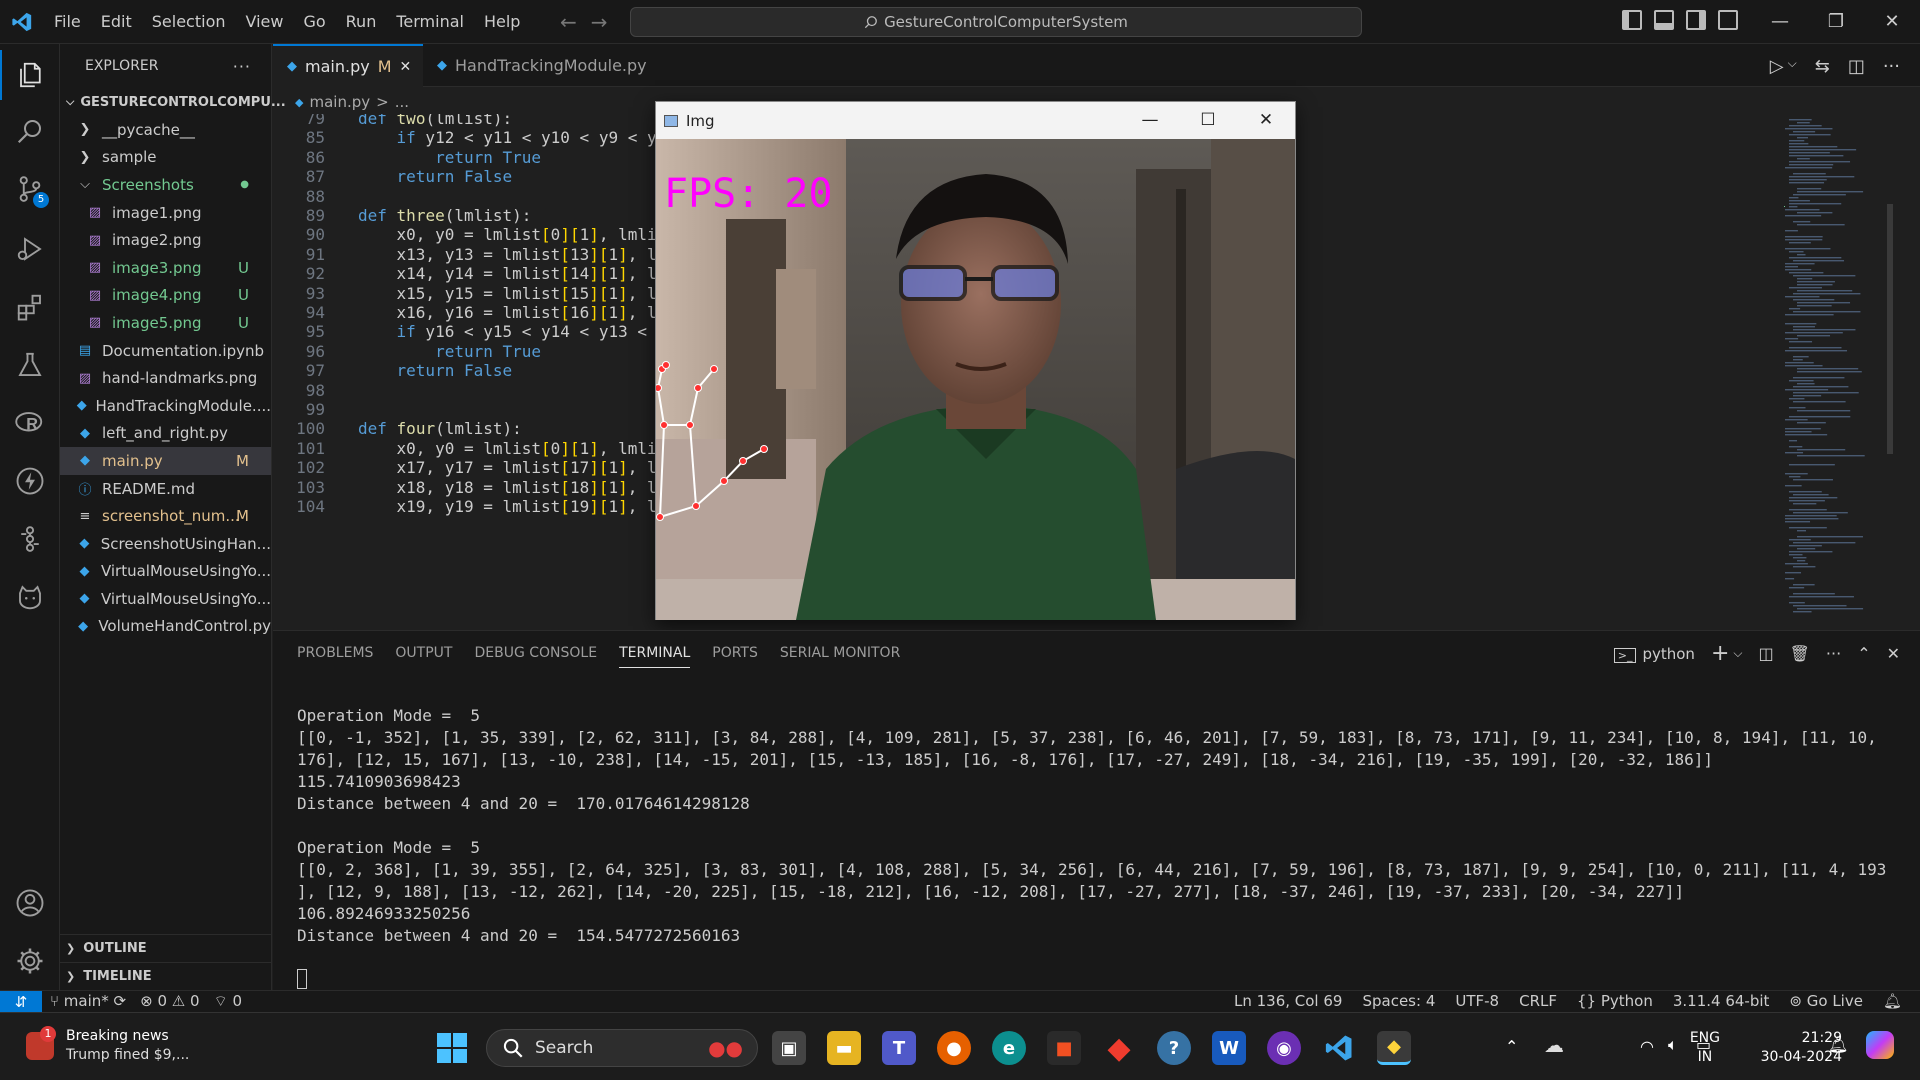  What do you see at coordinates (899, 1048) in the screenshot?
I see `teams-icon: T` at bounding box center [899, 1048].